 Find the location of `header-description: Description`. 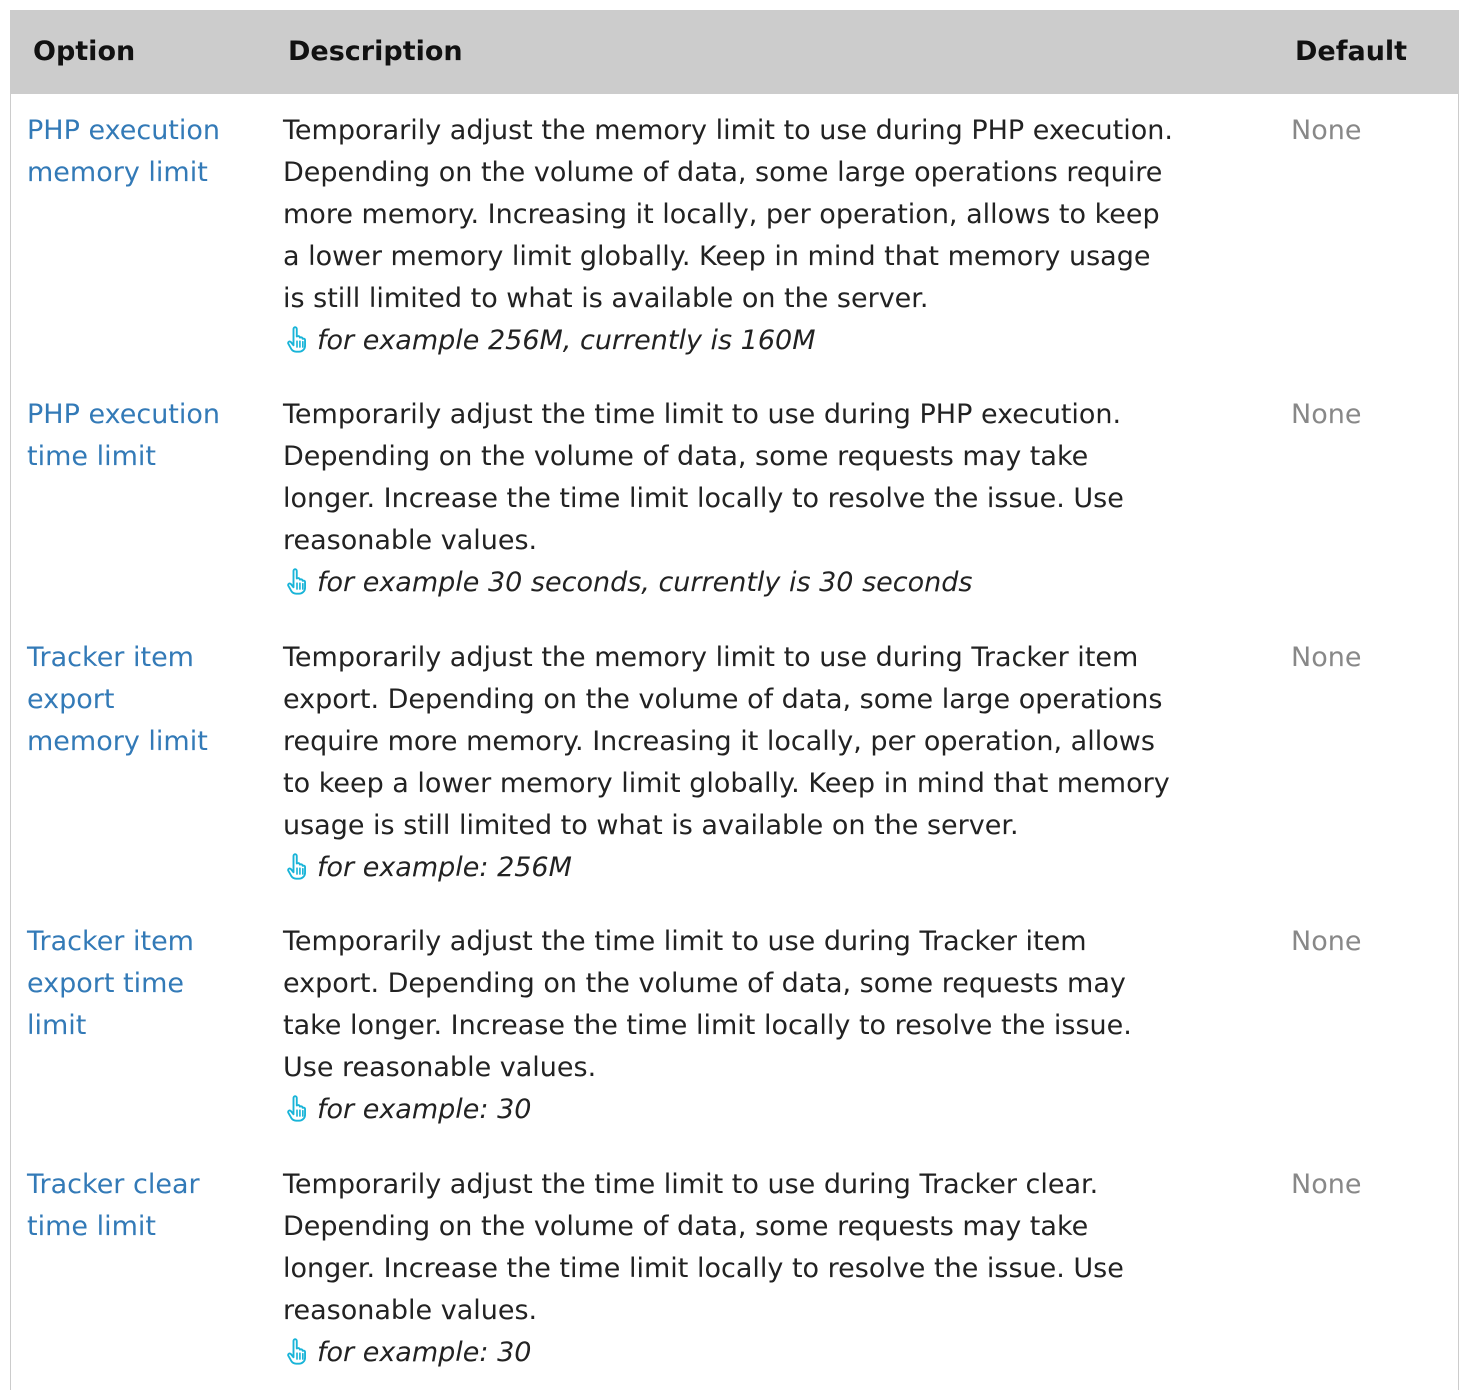

header-description: Description is located at coordinates (375, 51).